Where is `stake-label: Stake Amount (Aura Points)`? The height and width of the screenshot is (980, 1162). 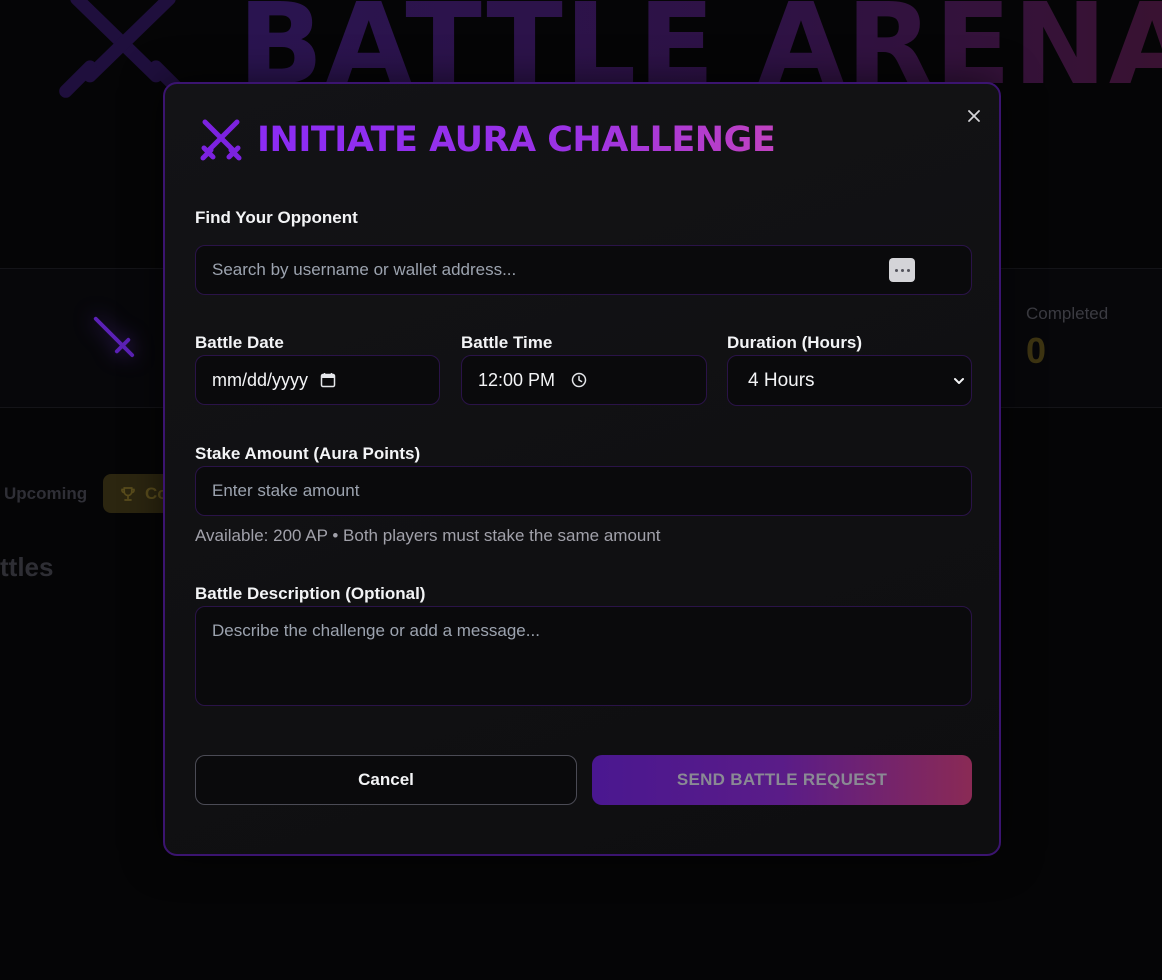
stake-label: Stake Amount (Aura Points) is located at coordinates (308, 453).